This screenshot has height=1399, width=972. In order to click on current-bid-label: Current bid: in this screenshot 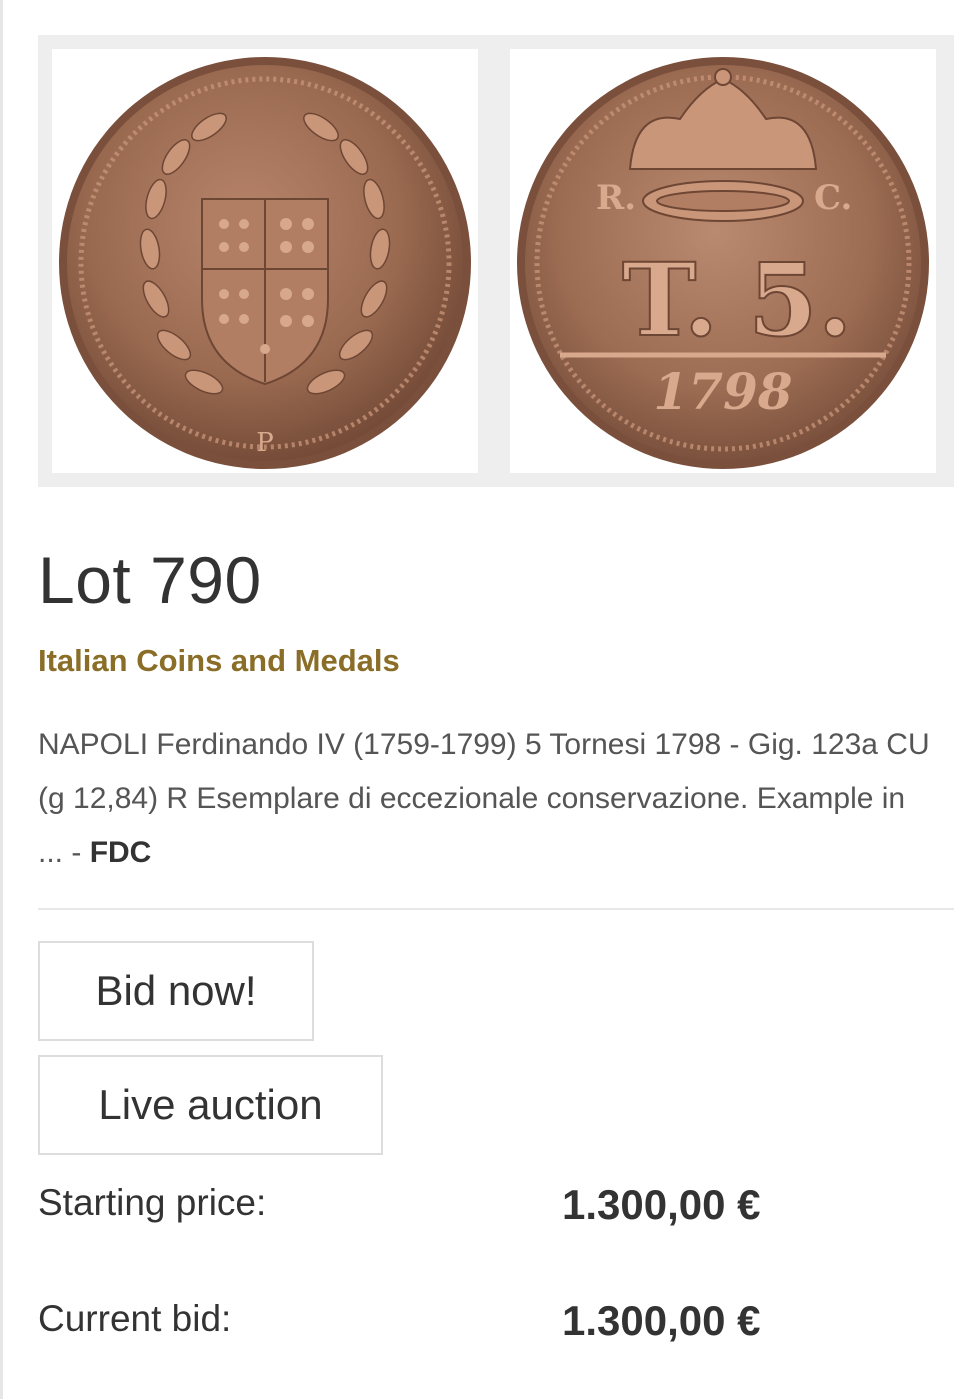, I will do `click(135, 1318)`.